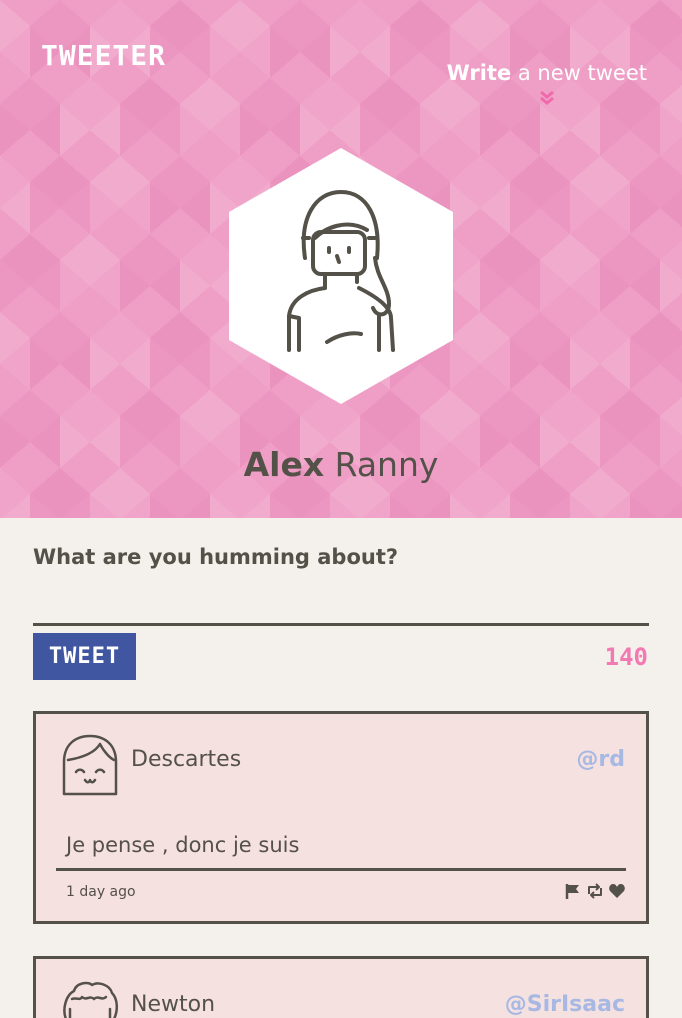 The height and width of the screenshot is (1018, 682). Describe the element at coordinates (617, 891) in the screenshot. I see `heart-icon` at that location.